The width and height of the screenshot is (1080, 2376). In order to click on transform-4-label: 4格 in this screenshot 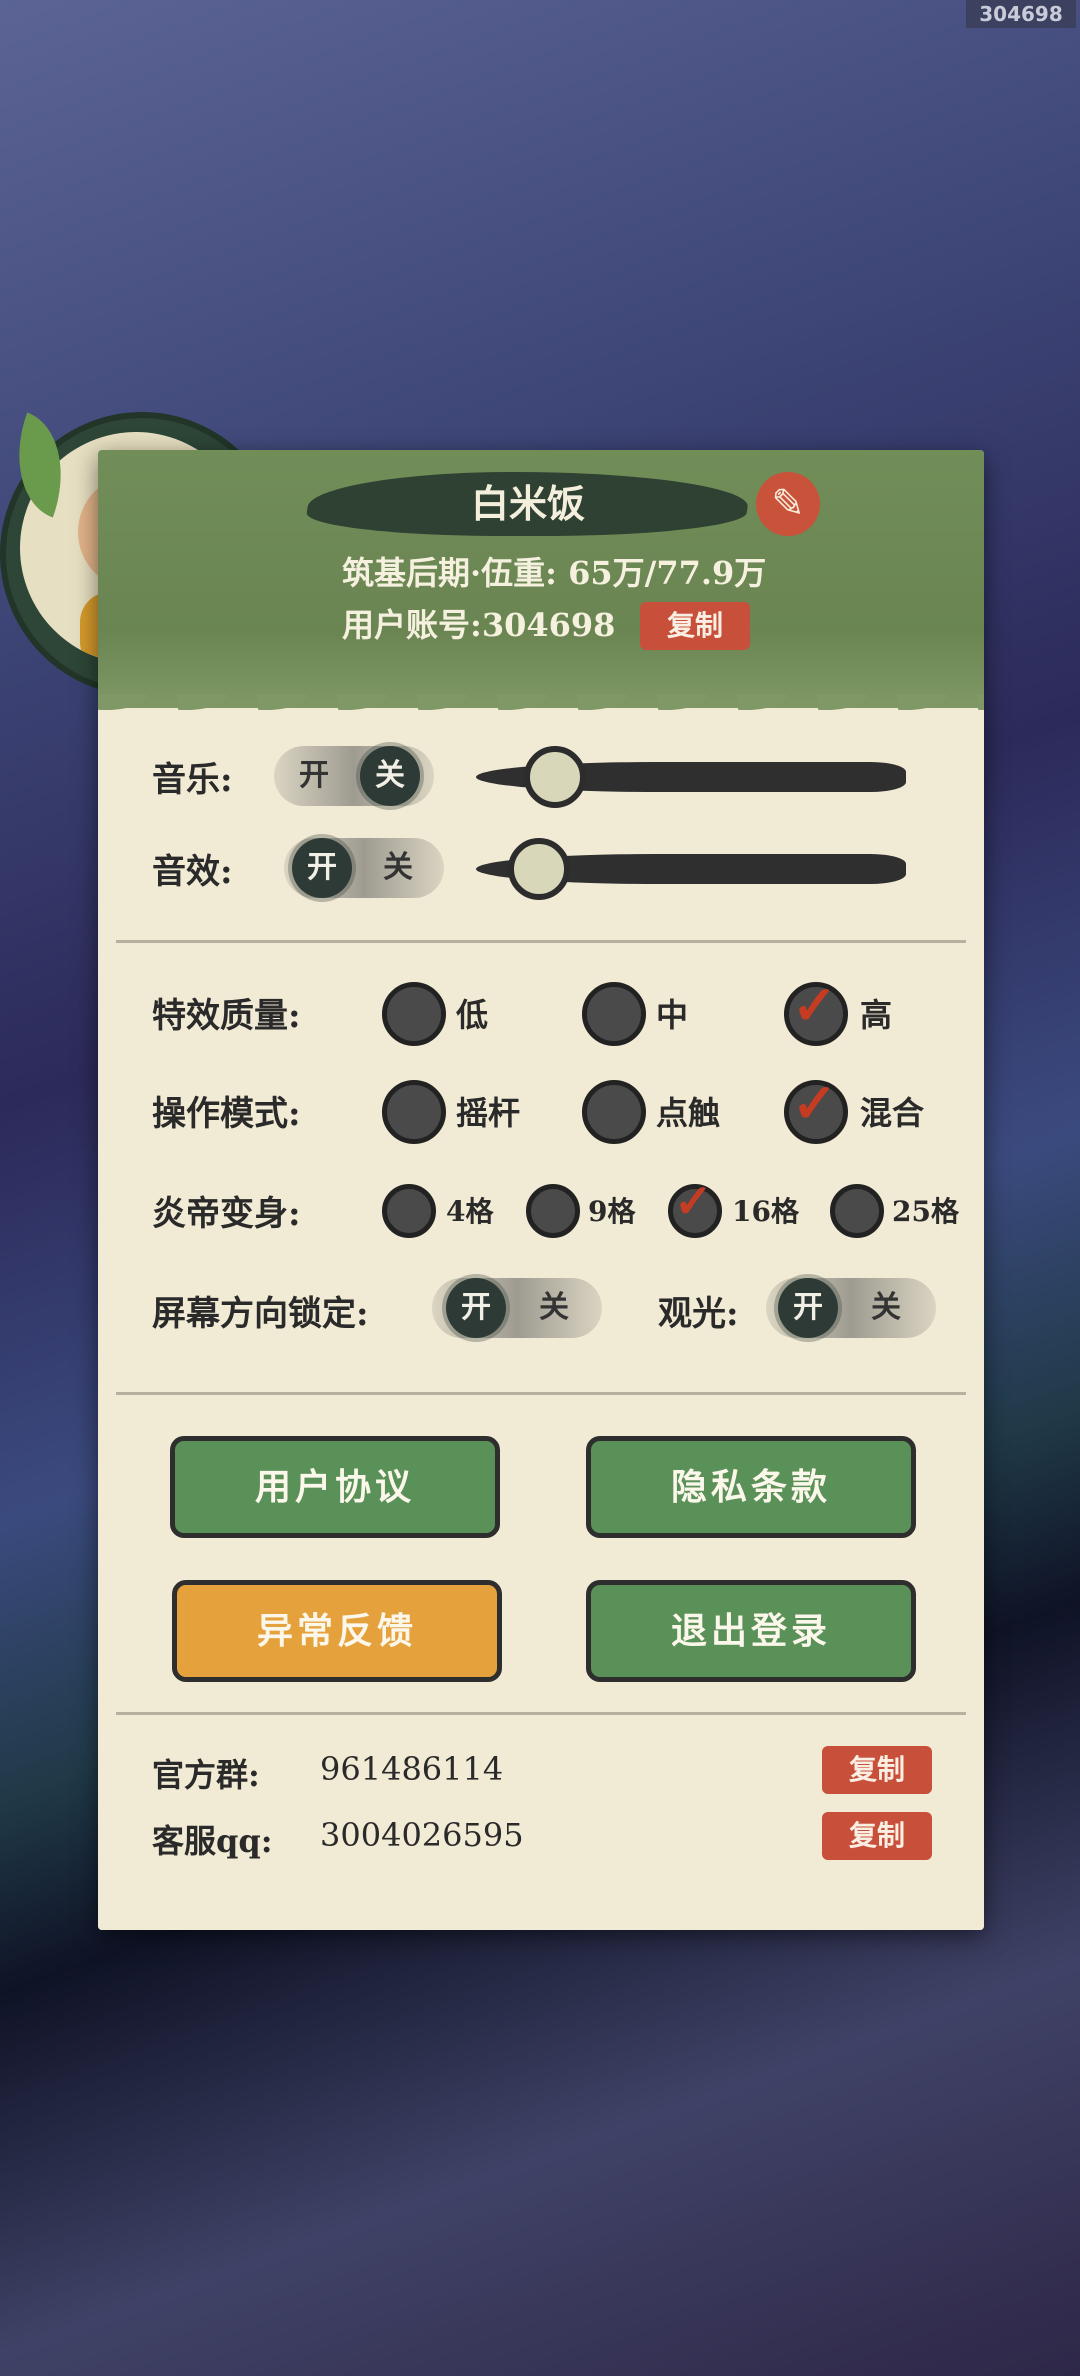, I will do `click(470, 1211)`.